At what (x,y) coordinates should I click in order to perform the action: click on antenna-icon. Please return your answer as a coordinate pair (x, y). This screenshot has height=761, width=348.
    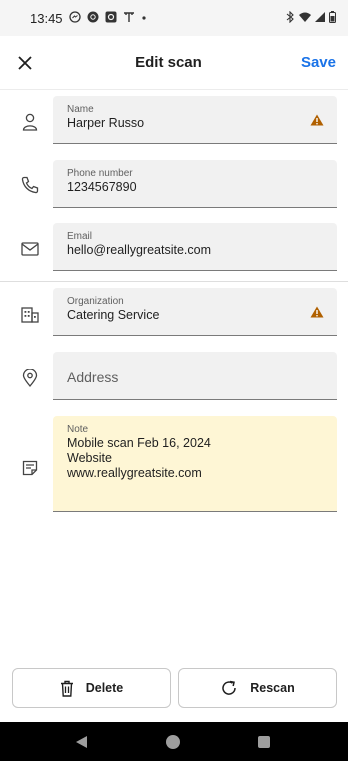
    Looking at the image, I should click on (129, 18).